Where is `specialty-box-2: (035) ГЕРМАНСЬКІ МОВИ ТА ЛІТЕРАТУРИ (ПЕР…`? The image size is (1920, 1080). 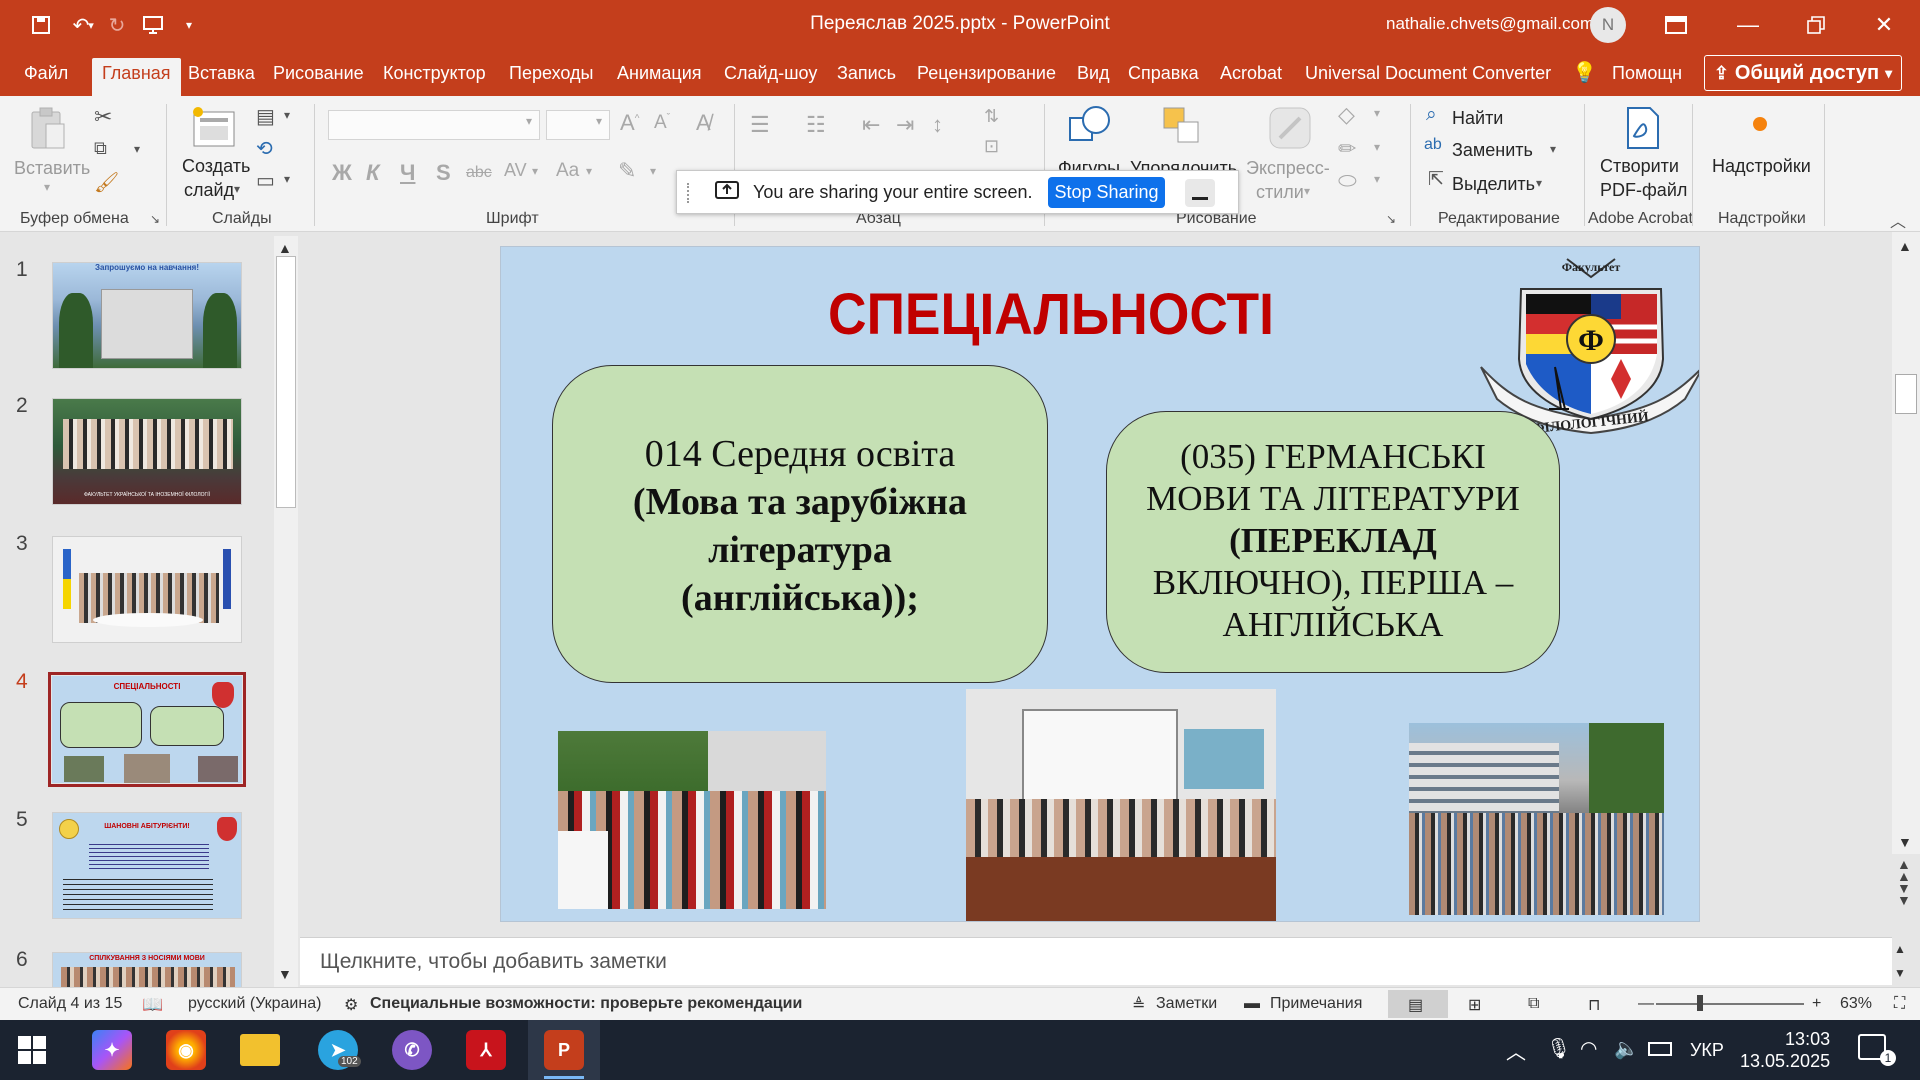
specialty-box-2: (035) ГЕРМАНСЬКІ МОВИ ТА ЛІТЕРАТУРИ (ПЕР… is located at coordinates (1333, 542).